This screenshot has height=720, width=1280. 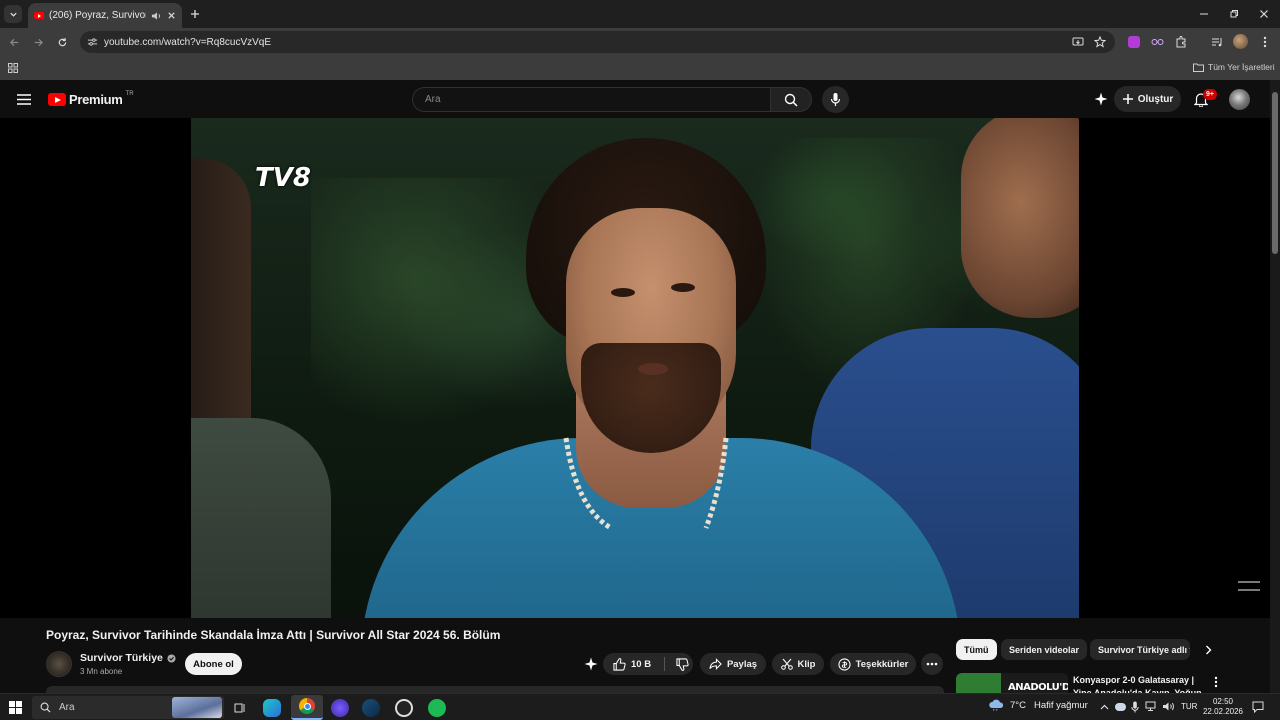 What do you see at coordinates (733, 664) in the screenshot?
I see `share-button: Paylaş` at bounding box center [733, 664].